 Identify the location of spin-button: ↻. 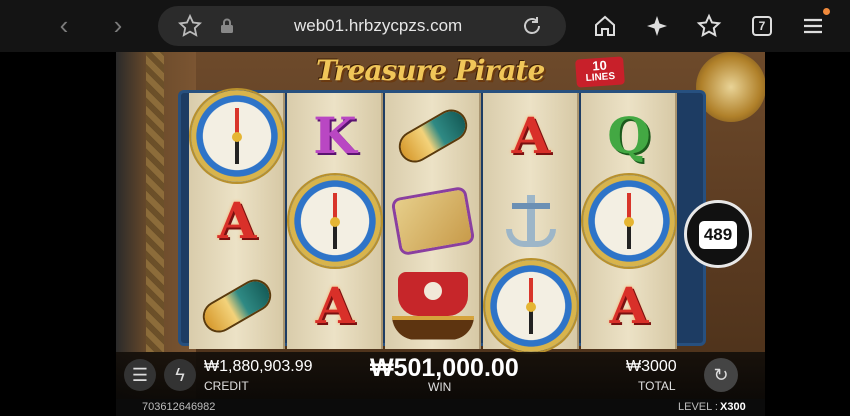
(721, 375).